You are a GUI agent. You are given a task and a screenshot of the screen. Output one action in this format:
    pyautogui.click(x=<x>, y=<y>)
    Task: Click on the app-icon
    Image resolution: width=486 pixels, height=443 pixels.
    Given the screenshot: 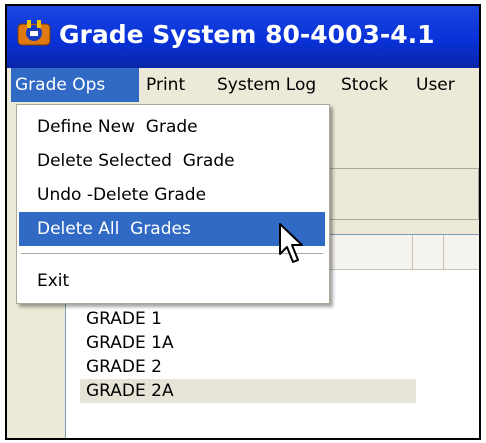 What is the action you would take?
    pyautogui.click(x=34, y=33)
    